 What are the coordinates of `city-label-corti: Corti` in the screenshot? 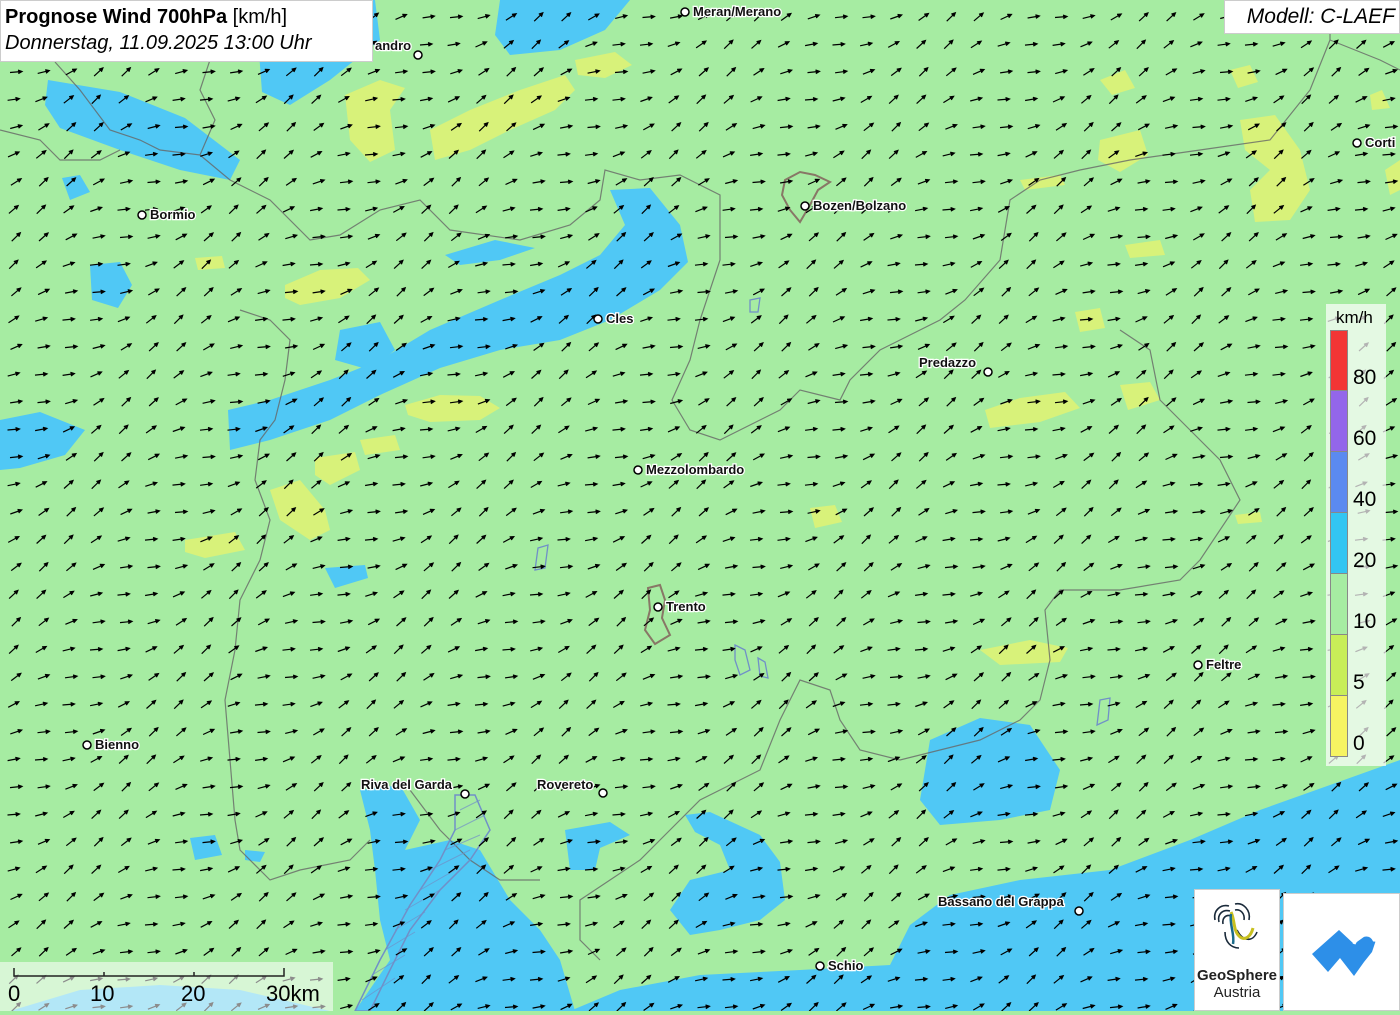 It's located at (1380, 142).